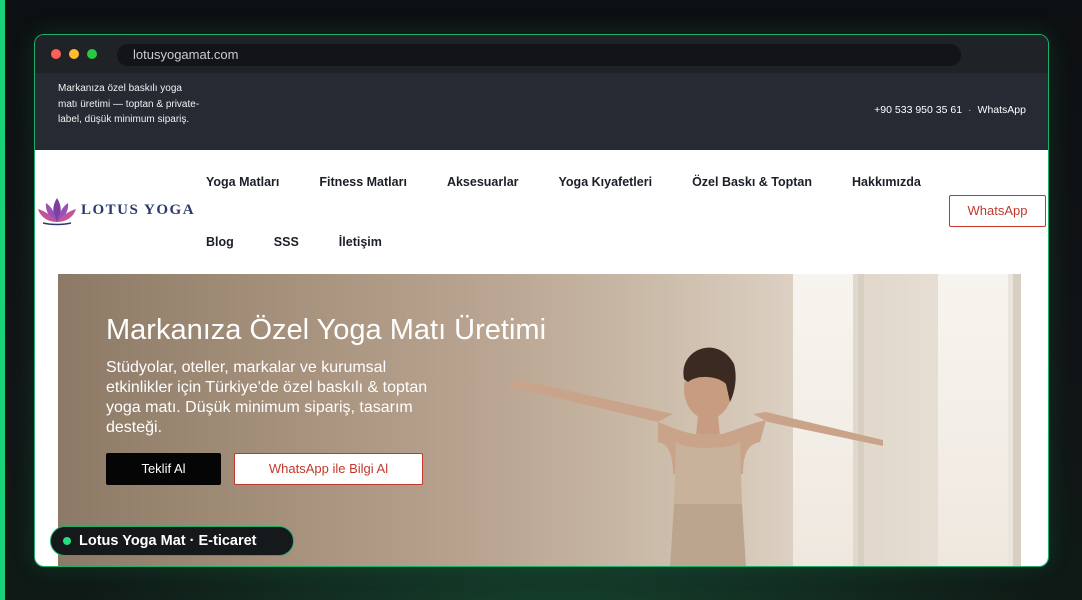 Image resolution: width=1082 pixels, height=600 pixels. I want to click on header-whatsapp-button: WhatsApp, so click(997, 211).